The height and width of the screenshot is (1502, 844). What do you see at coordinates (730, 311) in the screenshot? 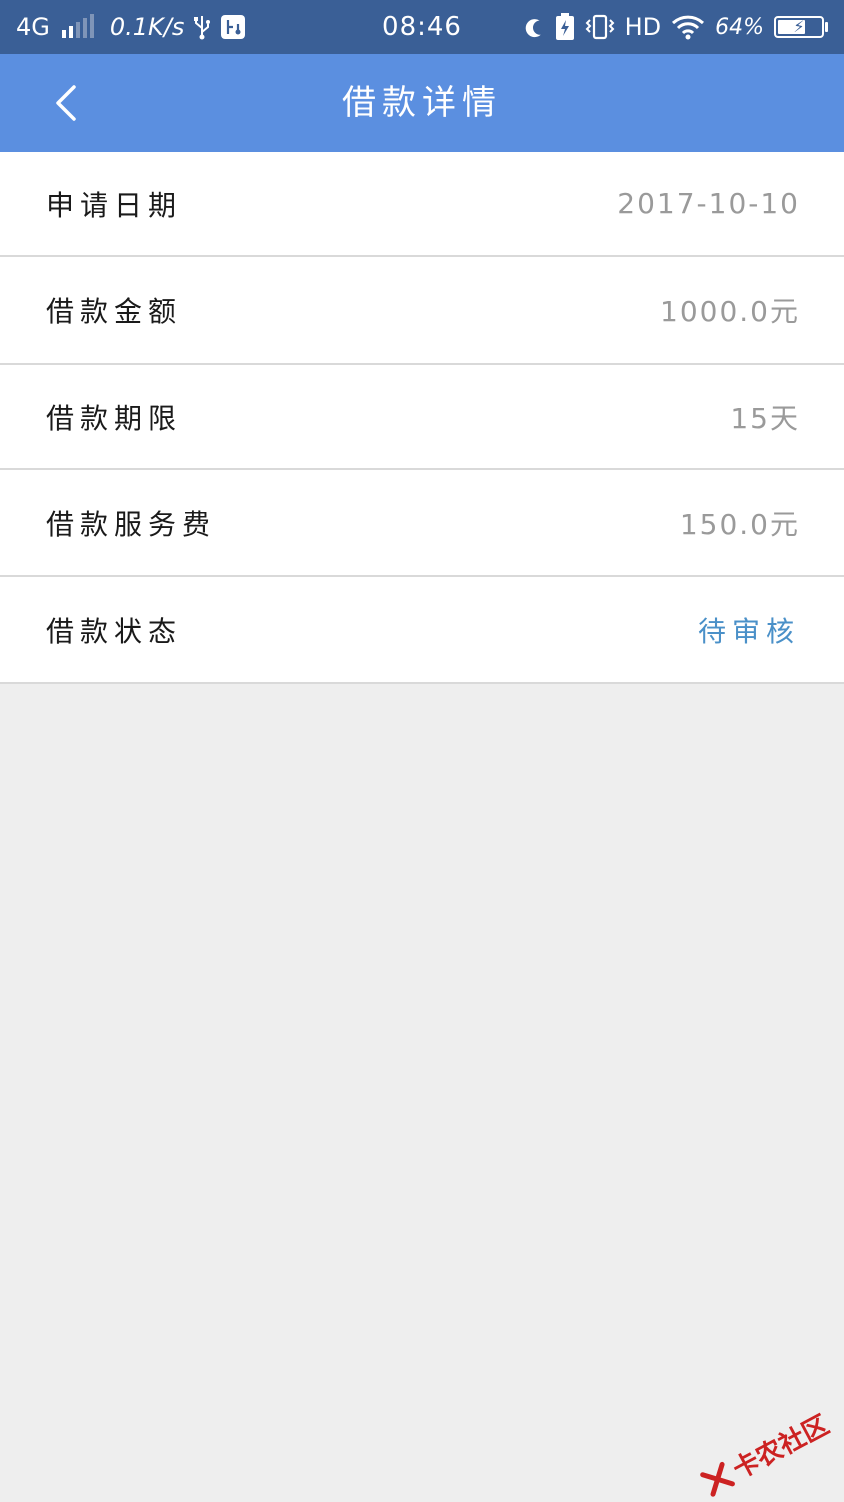
I see `row-value: 1000.0元` at bounding box center [730, 311].